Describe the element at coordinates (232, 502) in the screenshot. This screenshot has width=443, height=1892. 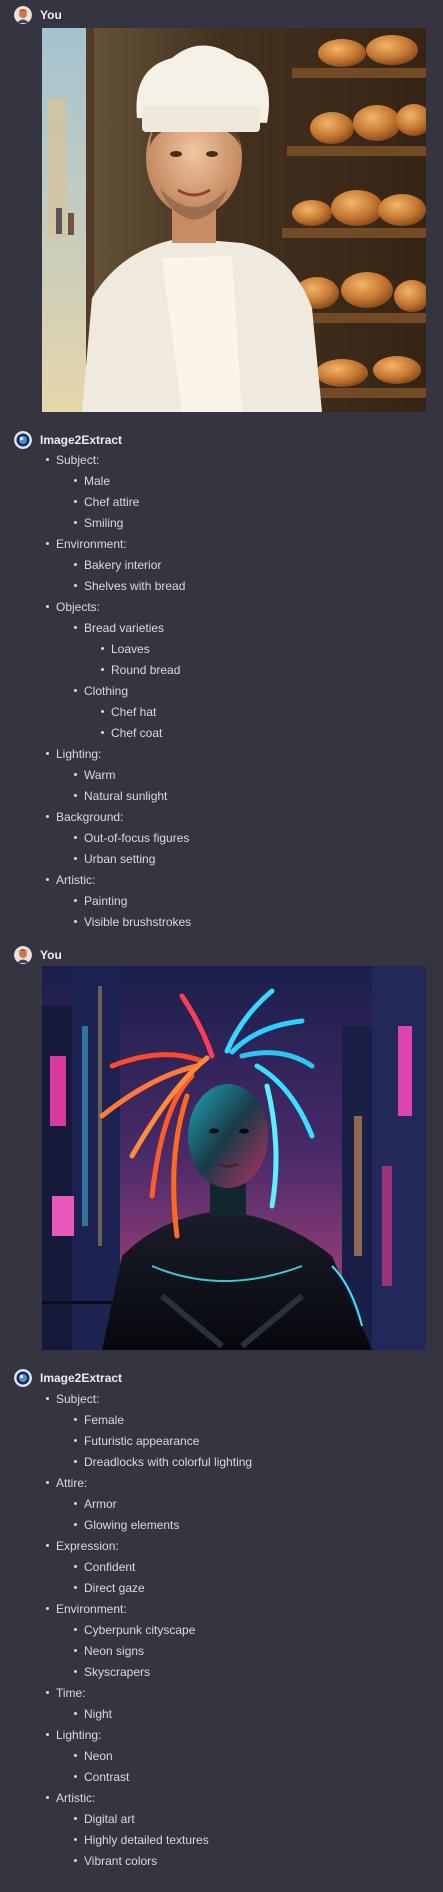
I see `list-item: Chef attire` at that location.